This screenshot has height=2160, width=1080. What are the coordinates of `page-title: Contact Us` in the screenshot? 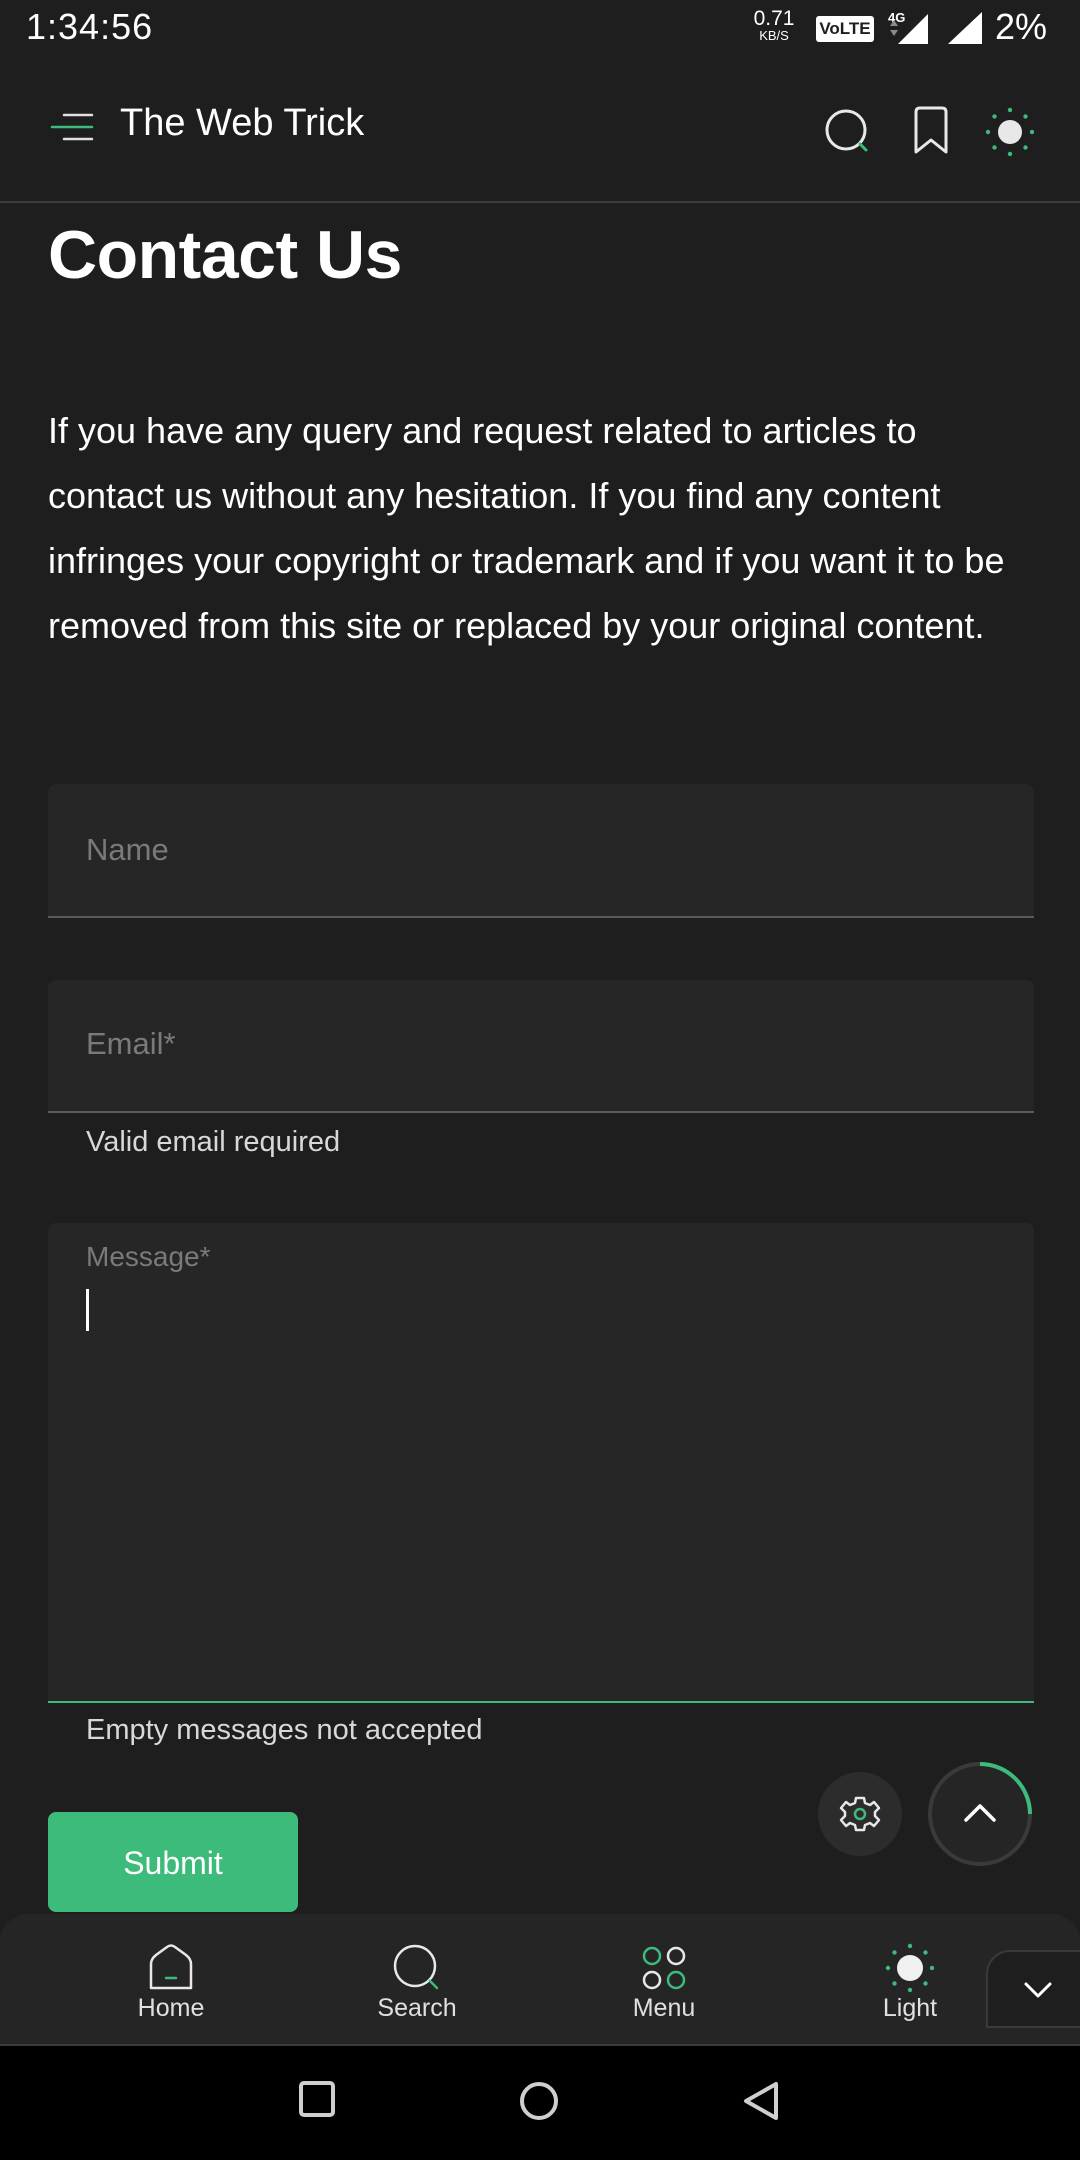 It's located at (225, 255).